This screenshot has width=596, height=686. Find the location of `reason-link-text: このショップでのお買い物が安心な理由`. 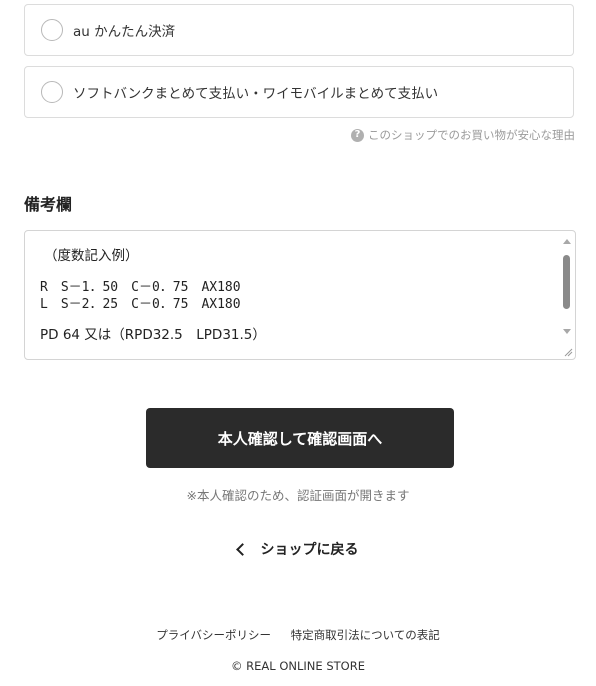

reason-link-text: このショップでのお買い物が安心な理由 is located at coordinates (471, 135).